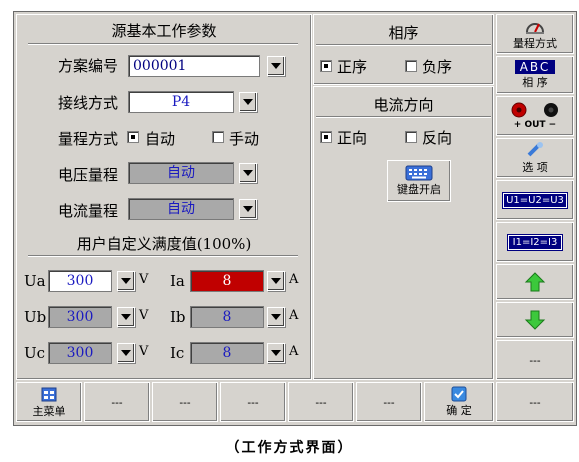  I want to click on sidebar-blank-button-1: ---, so click(535, 360).